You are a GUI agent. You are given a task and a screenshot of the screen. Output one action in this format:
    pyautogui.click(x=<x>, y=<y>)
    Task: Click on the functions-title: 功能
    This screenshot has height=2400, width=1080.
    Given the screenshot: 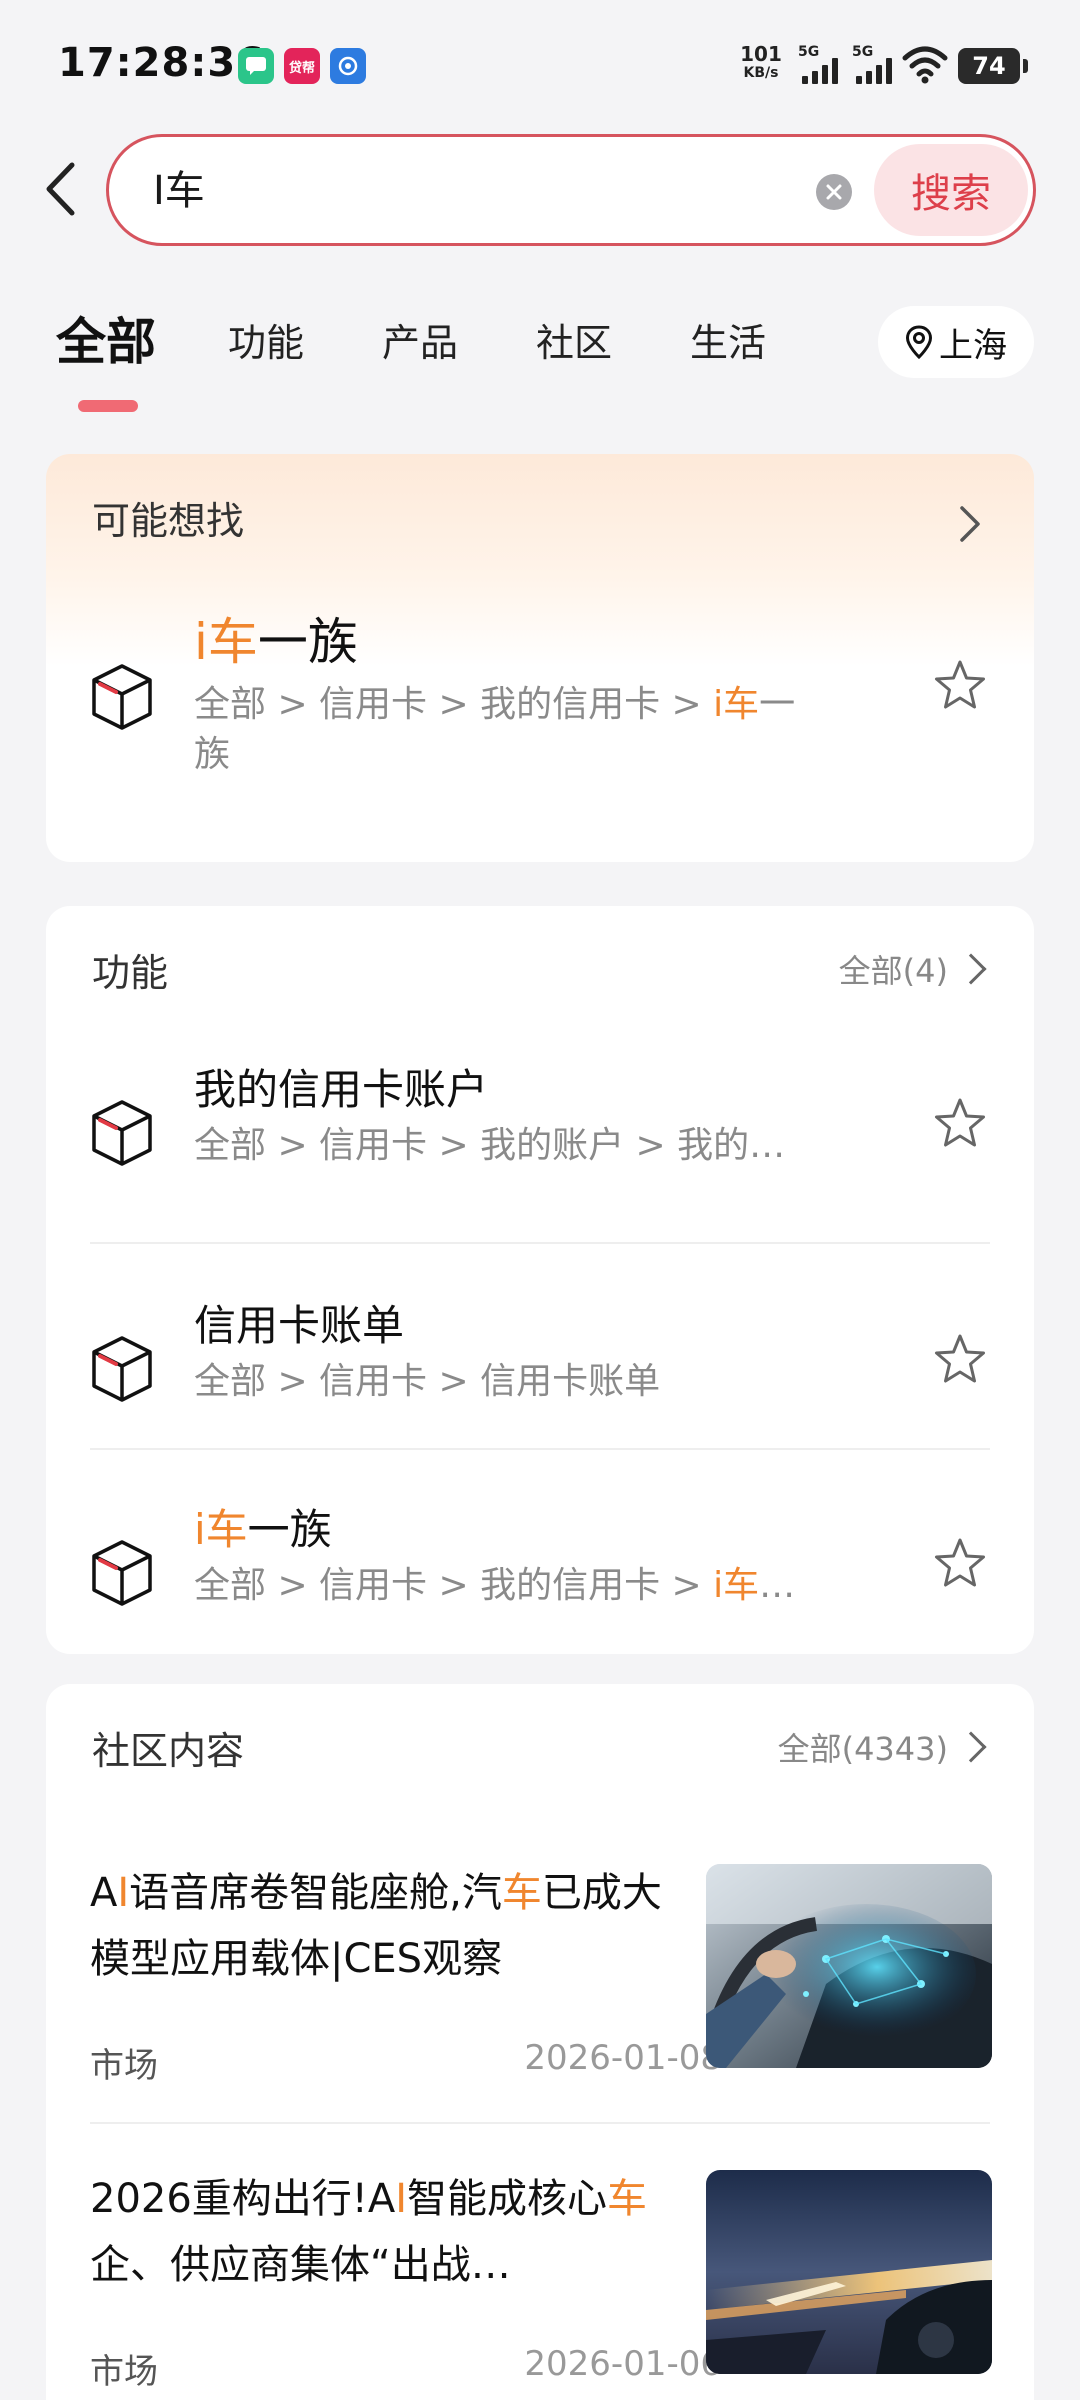 What is the action you would take?
    pyautogui.click(x=130, y=973)
    